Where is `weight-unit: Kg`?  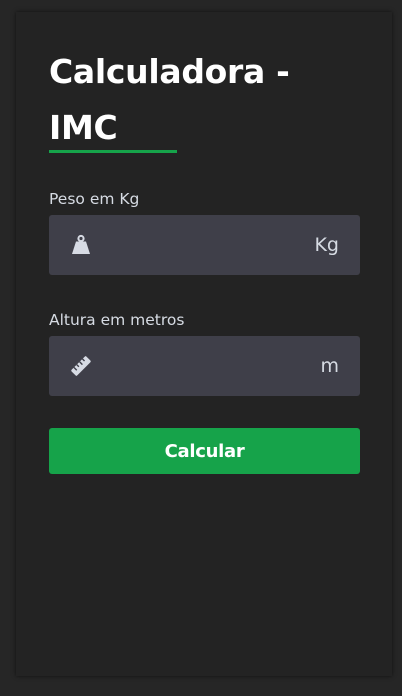 weight-unit: Kg is located at coordinates (326, 245).